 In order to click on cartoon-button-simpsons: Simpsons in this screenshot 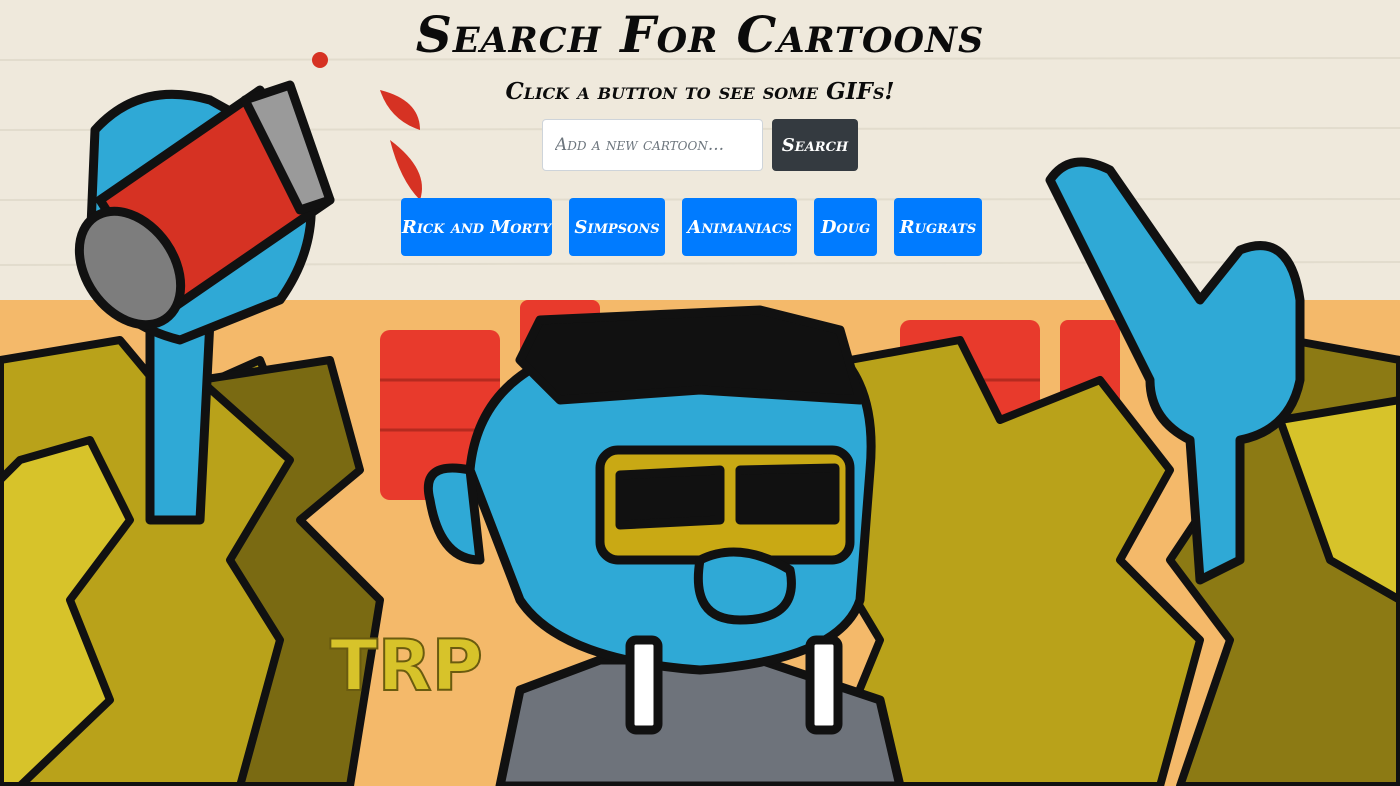, I will do `click(617, 227)`.